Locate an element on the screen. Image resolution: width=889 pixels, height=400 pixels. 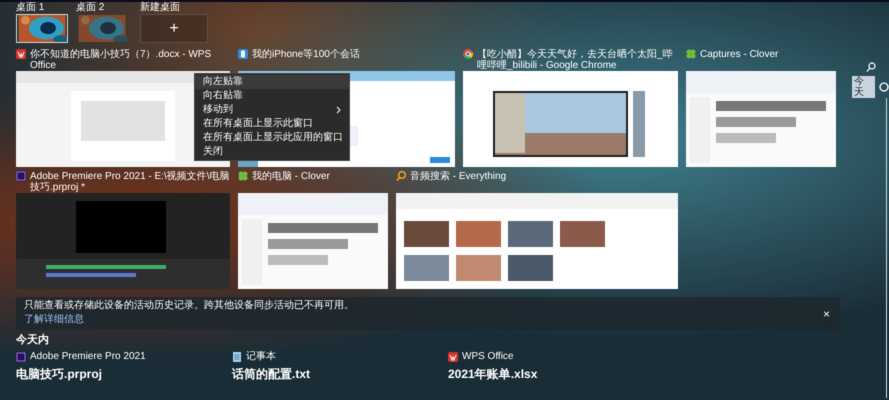
activity-title: 话筒的配置.txt is located at coordinates (271, 374).